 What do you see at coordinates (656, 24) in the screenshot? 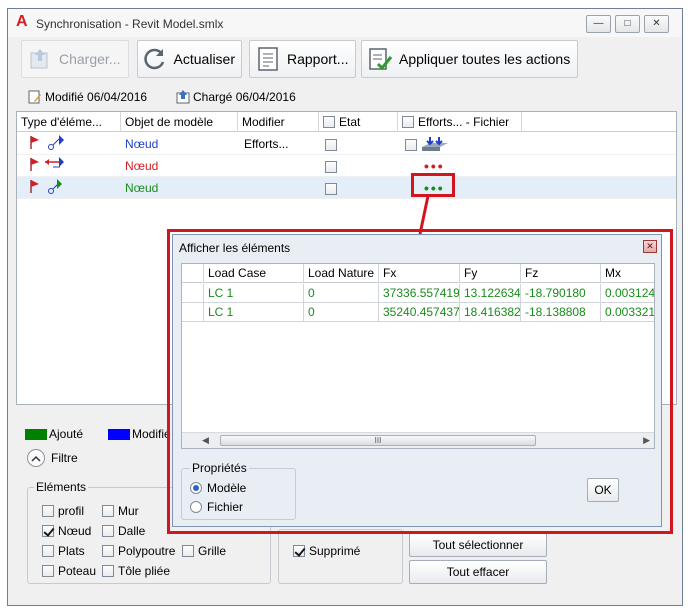
I see `close-button: ✕` at bounding box center [656, 24].